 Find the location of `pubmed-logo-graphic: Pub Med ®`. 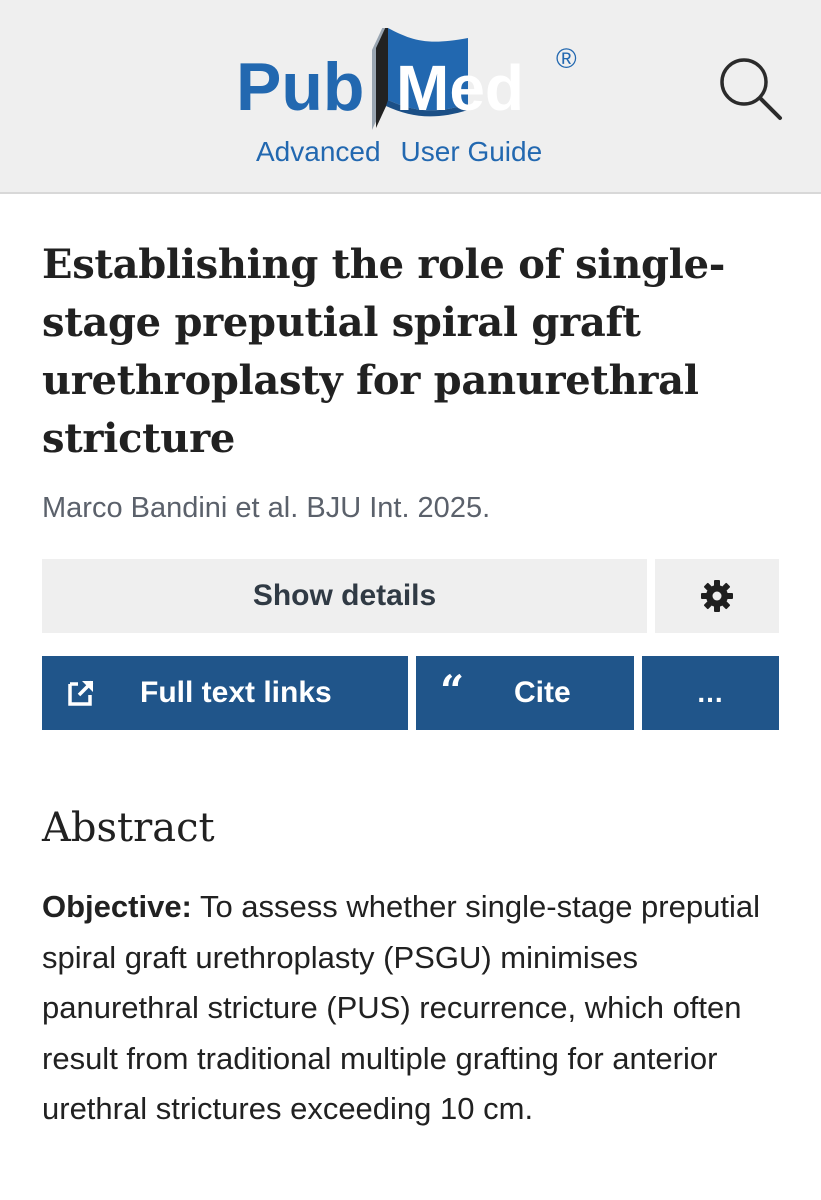

pubmed-logo-graphic: Pub Med ® is located at coordinates (406, 79).